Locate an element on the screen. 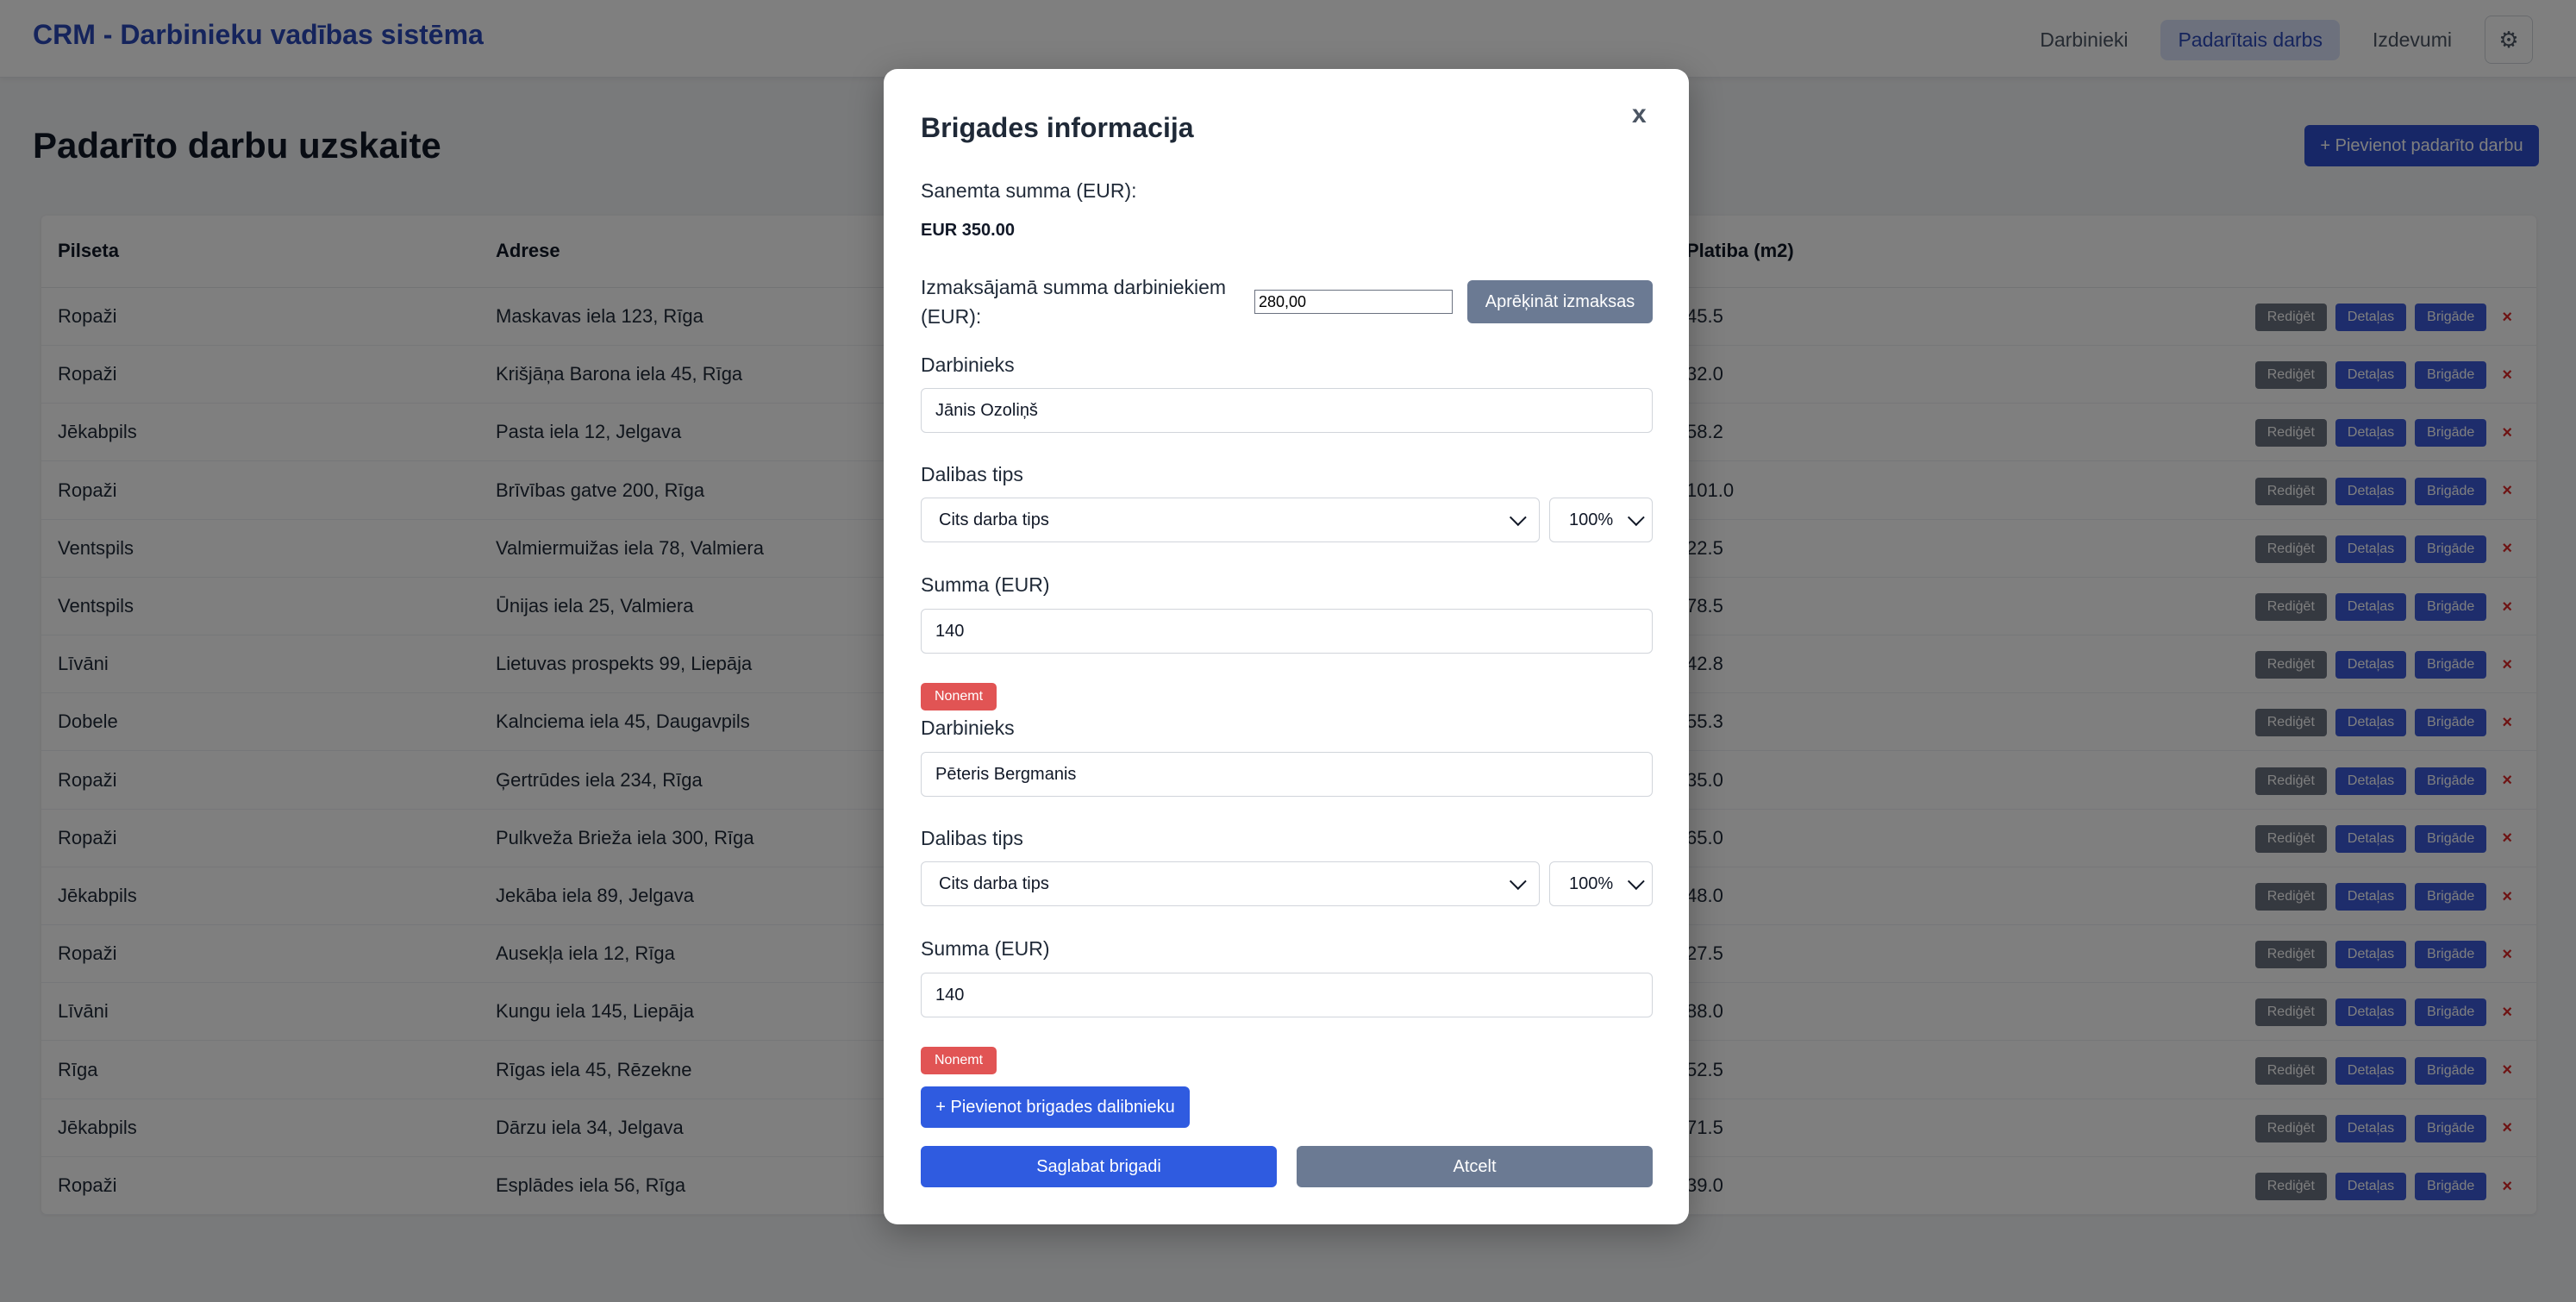  add-brigade-member-button: + Pievienot brigades dalibnieku is located at coordinates (1055, 1107).